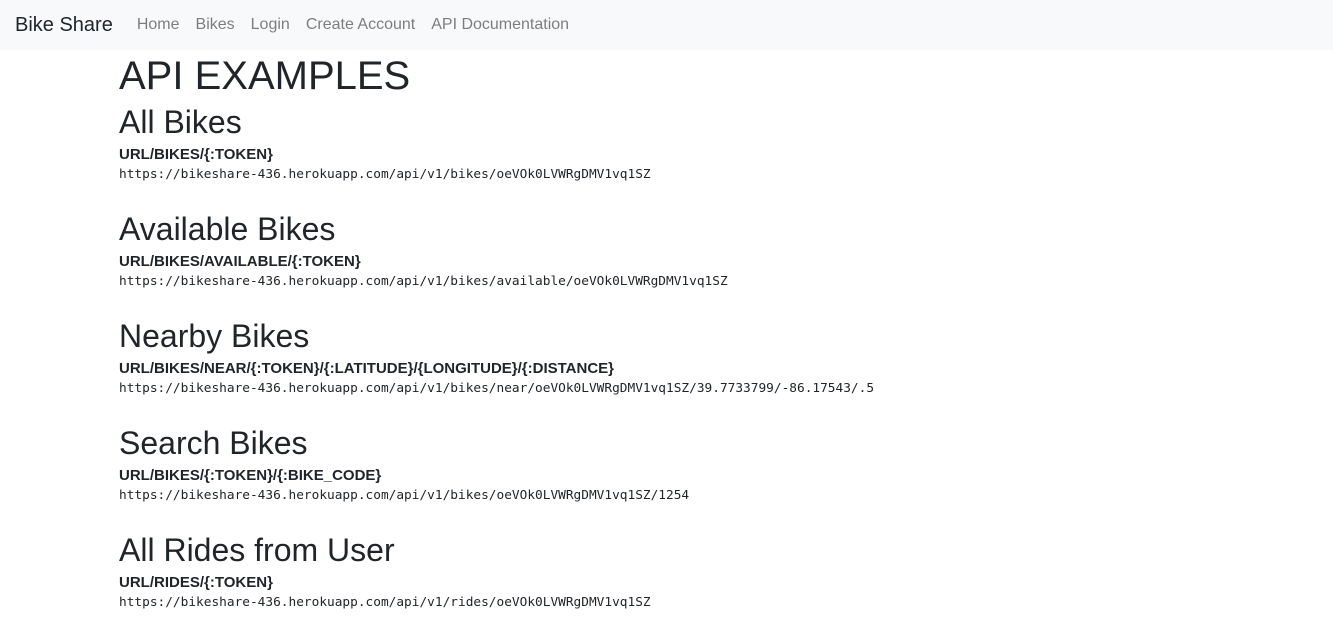  I want to click on url-pattern: URL/BIKES/{:TOKEN}, so click(196, 154).